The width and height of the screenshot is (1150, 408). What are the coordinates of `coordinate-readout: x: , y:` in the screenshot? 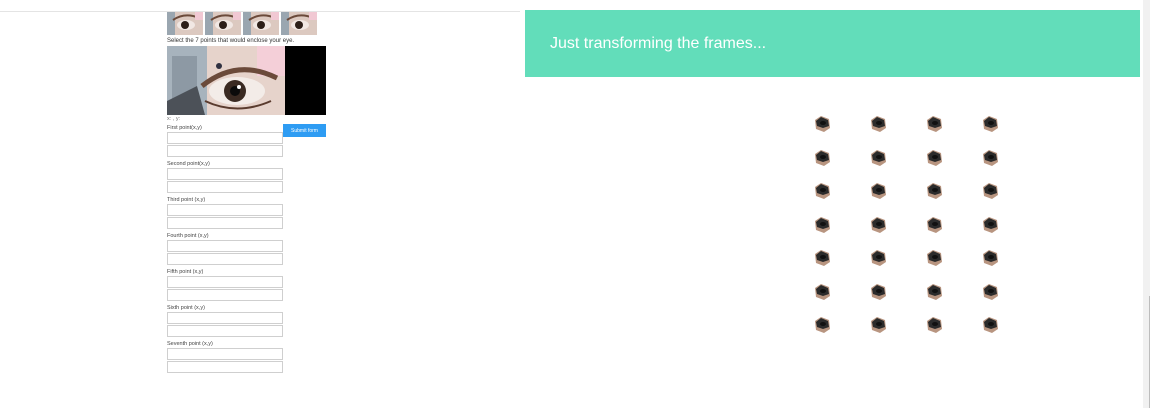 It's located at (174, 119).